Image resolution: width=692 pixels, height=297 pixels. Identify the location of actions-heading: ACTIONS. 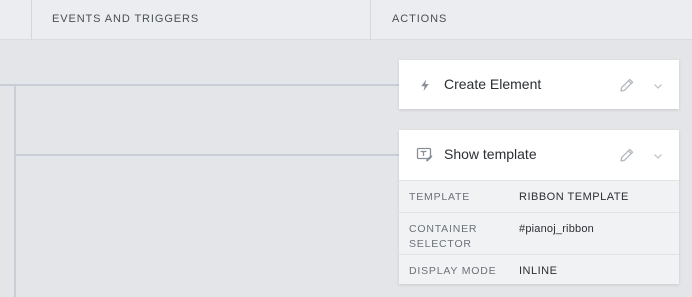
(420, 19).